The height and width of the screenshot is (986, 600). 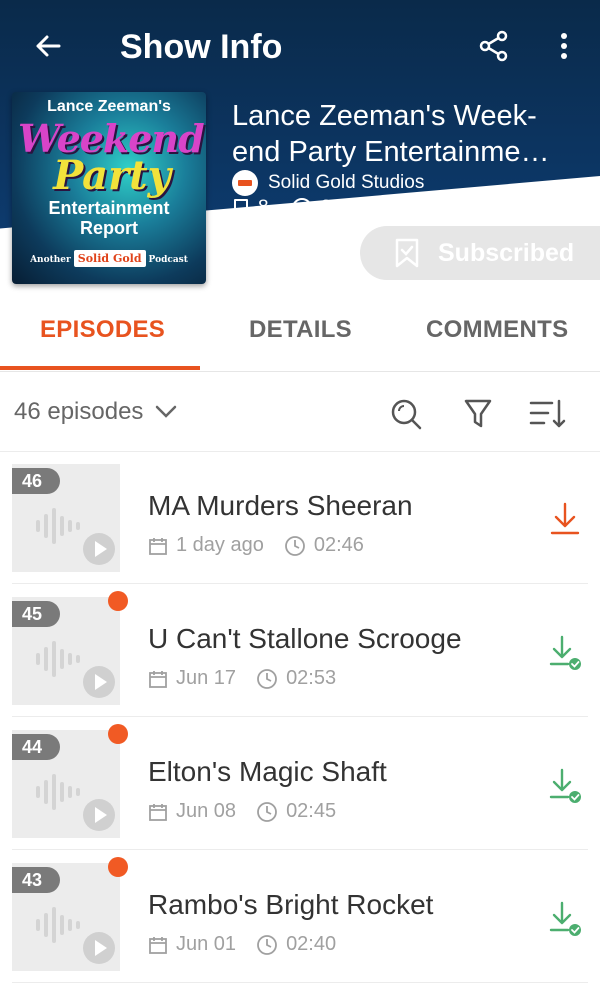 What do you see at coordinates (66, 651) in the screenshot?
I see `episode-thumbnail: 45` at bounding box center [66, 651].